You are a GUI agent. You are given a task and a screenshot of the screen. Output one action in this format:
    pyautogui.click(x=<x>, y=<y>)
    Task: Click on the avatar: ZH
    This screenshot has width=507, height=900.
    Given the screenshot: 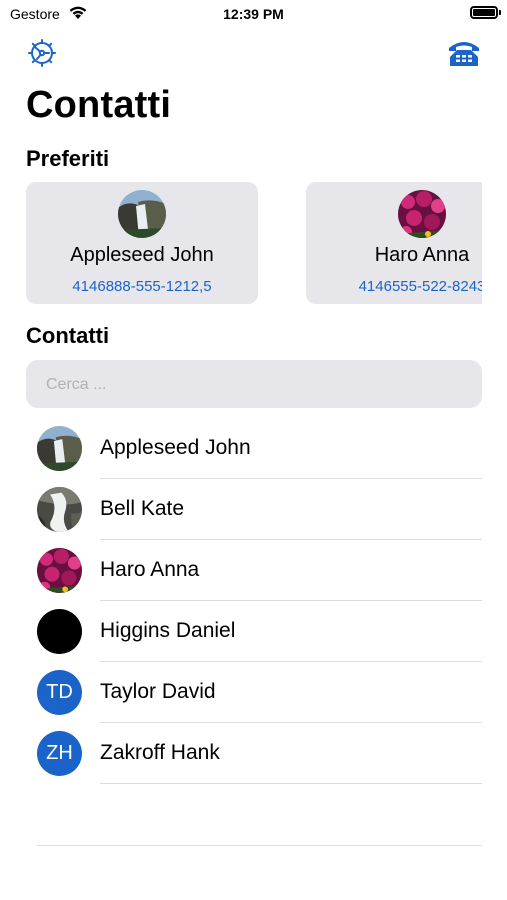 What is the action you would take?
    pyautogui.click(x=59, y=753)
    